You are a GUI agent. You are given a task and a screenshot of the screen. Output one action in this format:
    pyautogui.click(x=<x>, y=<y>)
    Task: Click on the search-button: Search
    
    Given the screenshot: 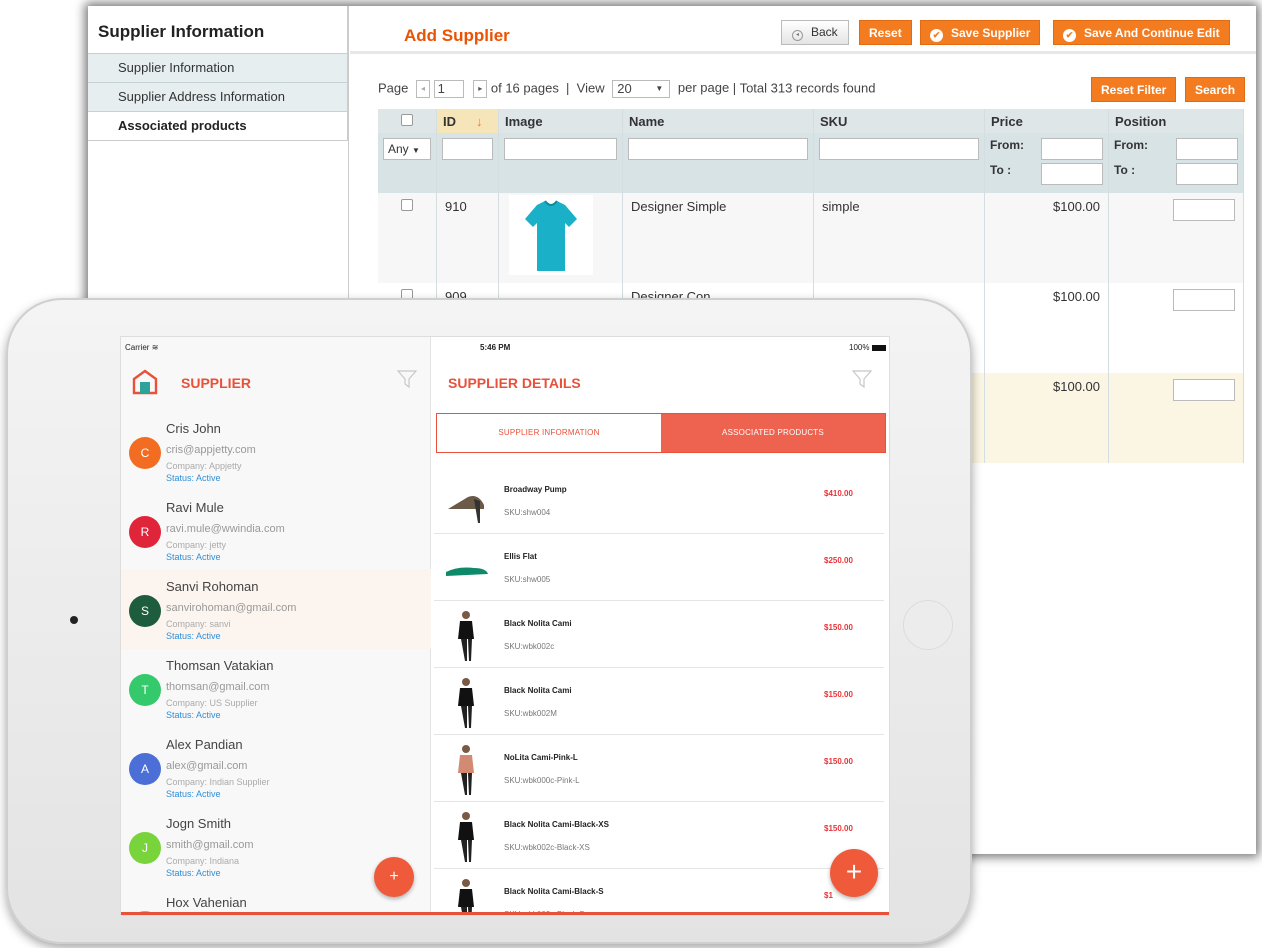 What is the action you would take?
    pyautogui.click(x=1215, y=89)
    